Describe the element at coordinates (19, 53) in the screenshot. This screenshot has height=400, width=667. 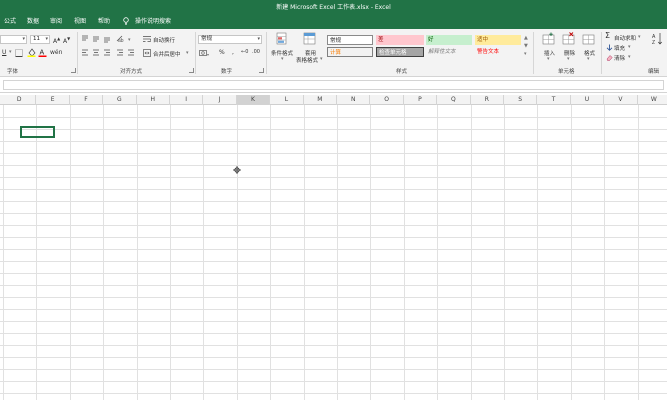
I see `border-icon` at that location.